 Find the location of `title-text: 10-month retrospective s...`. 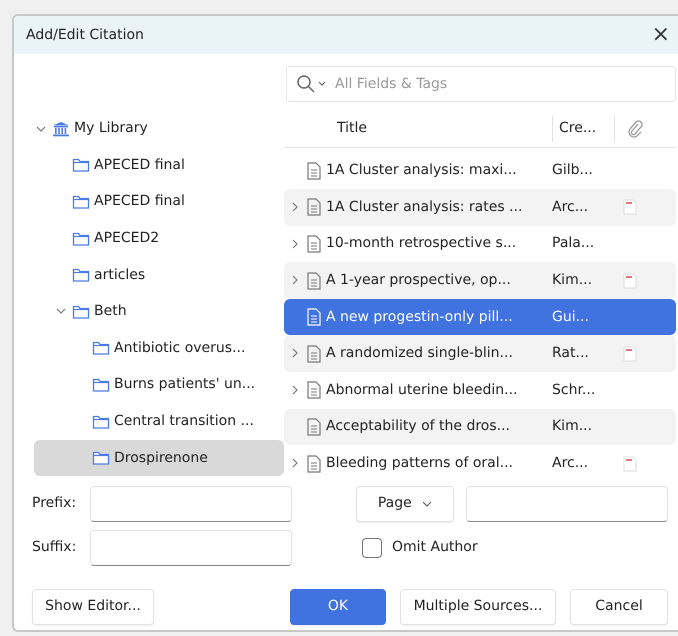

title-text: 10-month retrospective s... is located at coordinates (421, 244).